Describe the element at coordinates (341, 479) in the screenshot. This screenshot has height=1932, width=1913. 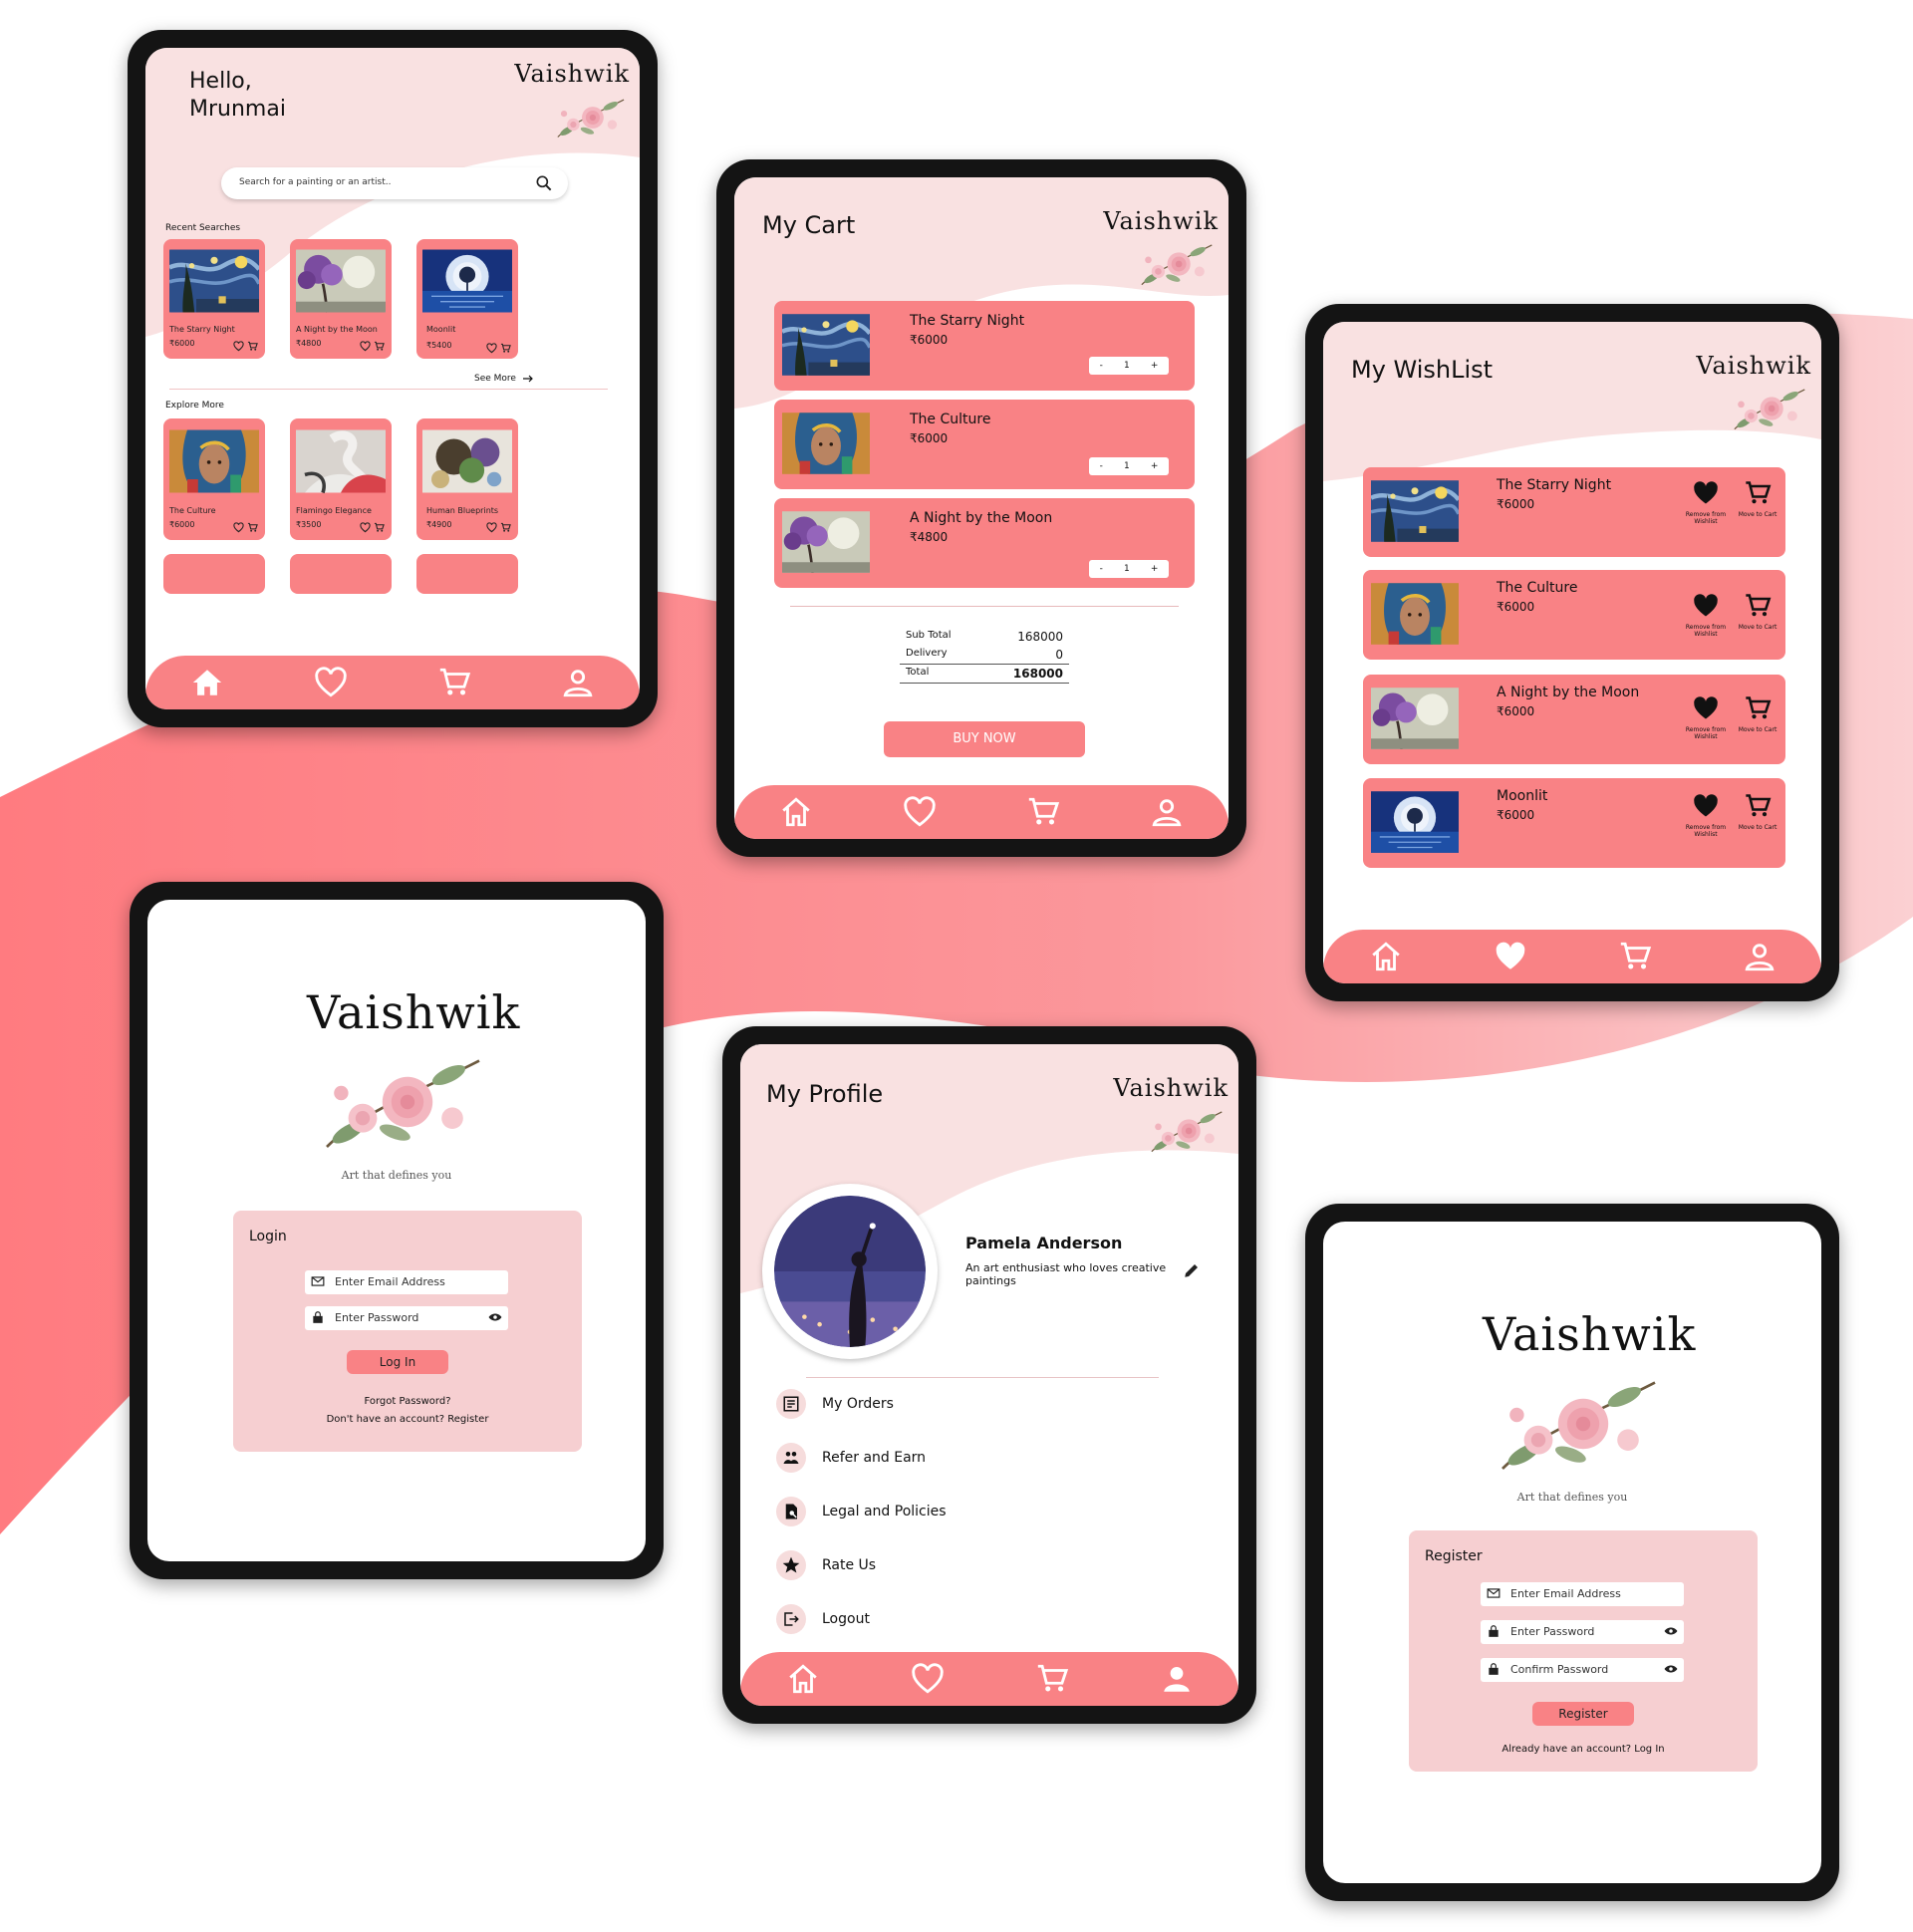
I see `product-card: Flamingo Elegance ₹3500` at that location.